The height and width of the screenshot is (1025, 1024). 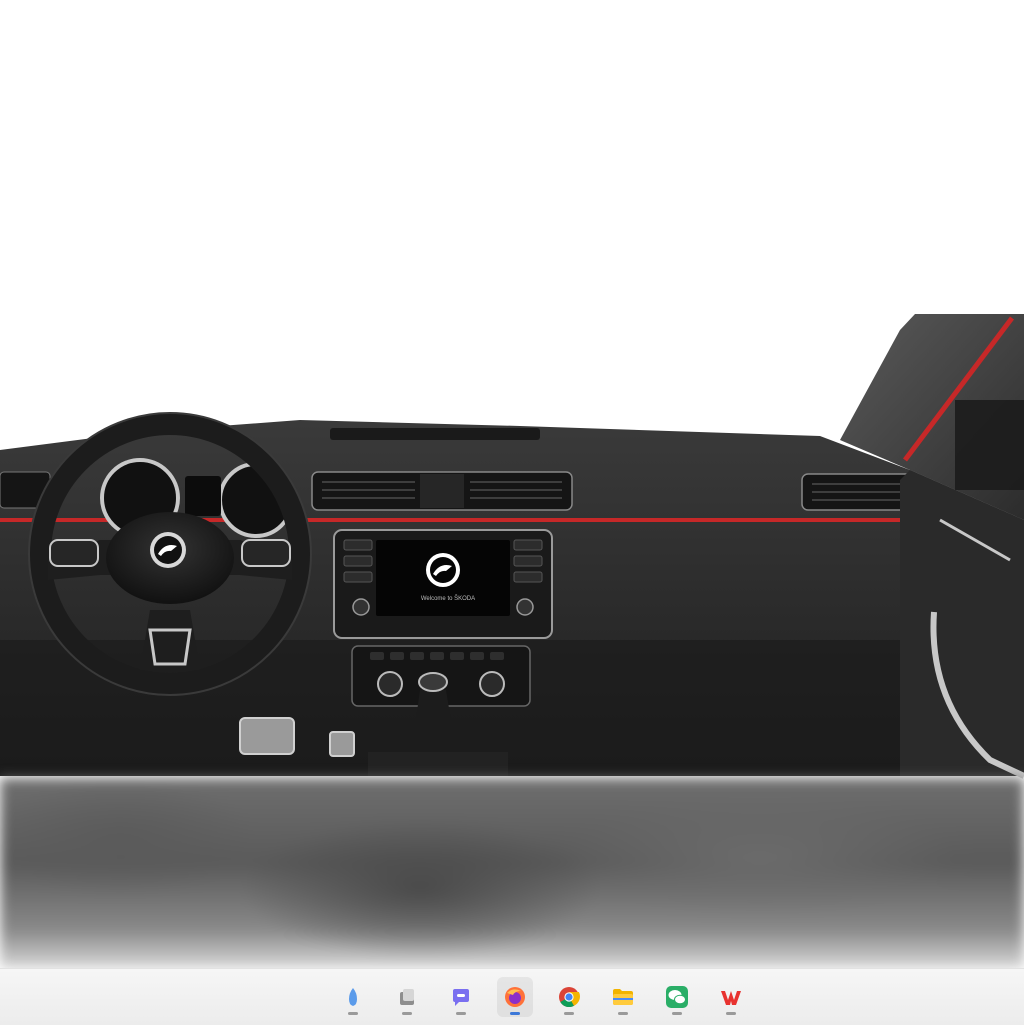 I want to click on taskbar-wechat, so click(x=677, y=997).